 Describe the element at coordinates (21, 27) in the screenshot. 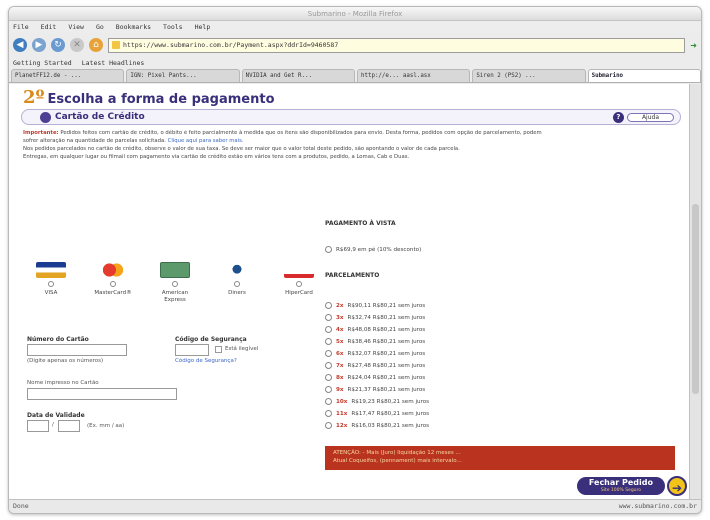

I see `menu-file: File` at that location.